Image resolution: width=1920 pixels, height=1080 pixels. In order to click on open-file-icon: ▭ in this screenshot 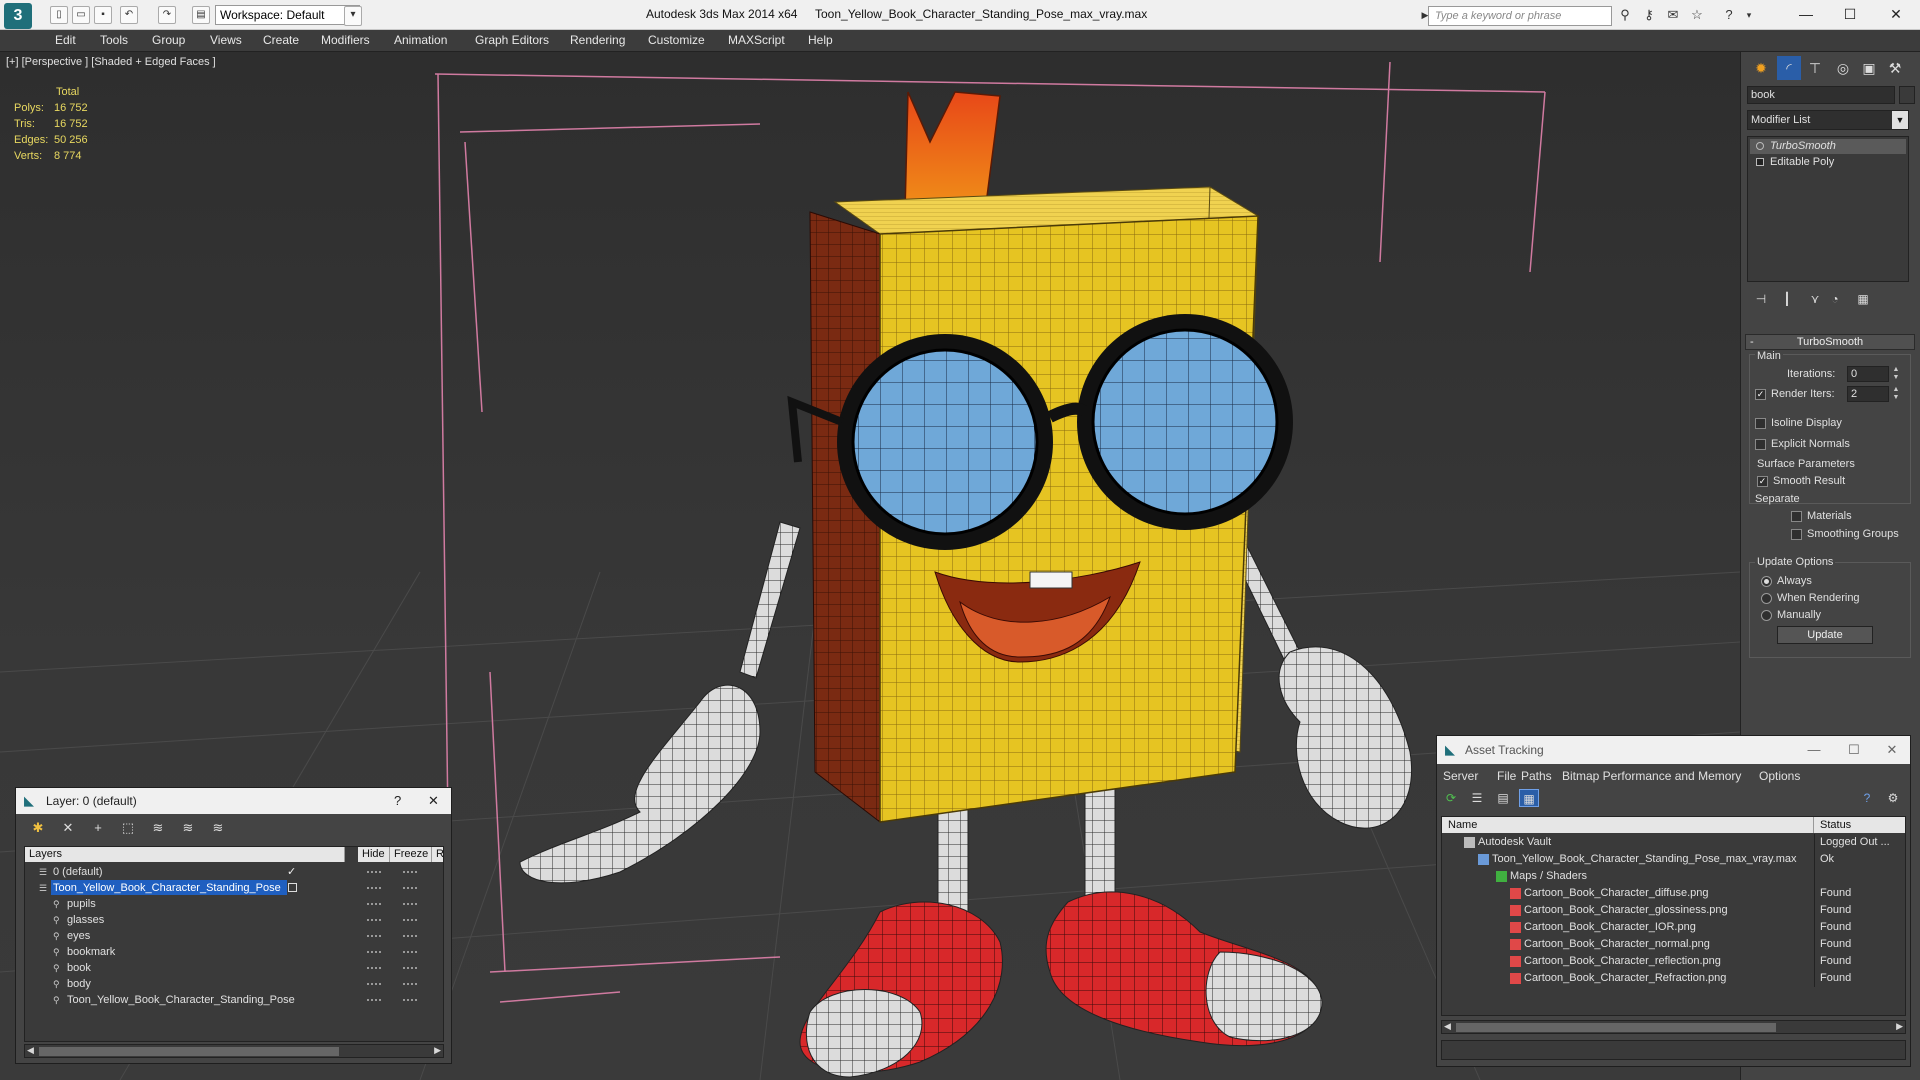, I will do `click(81, 15)`.